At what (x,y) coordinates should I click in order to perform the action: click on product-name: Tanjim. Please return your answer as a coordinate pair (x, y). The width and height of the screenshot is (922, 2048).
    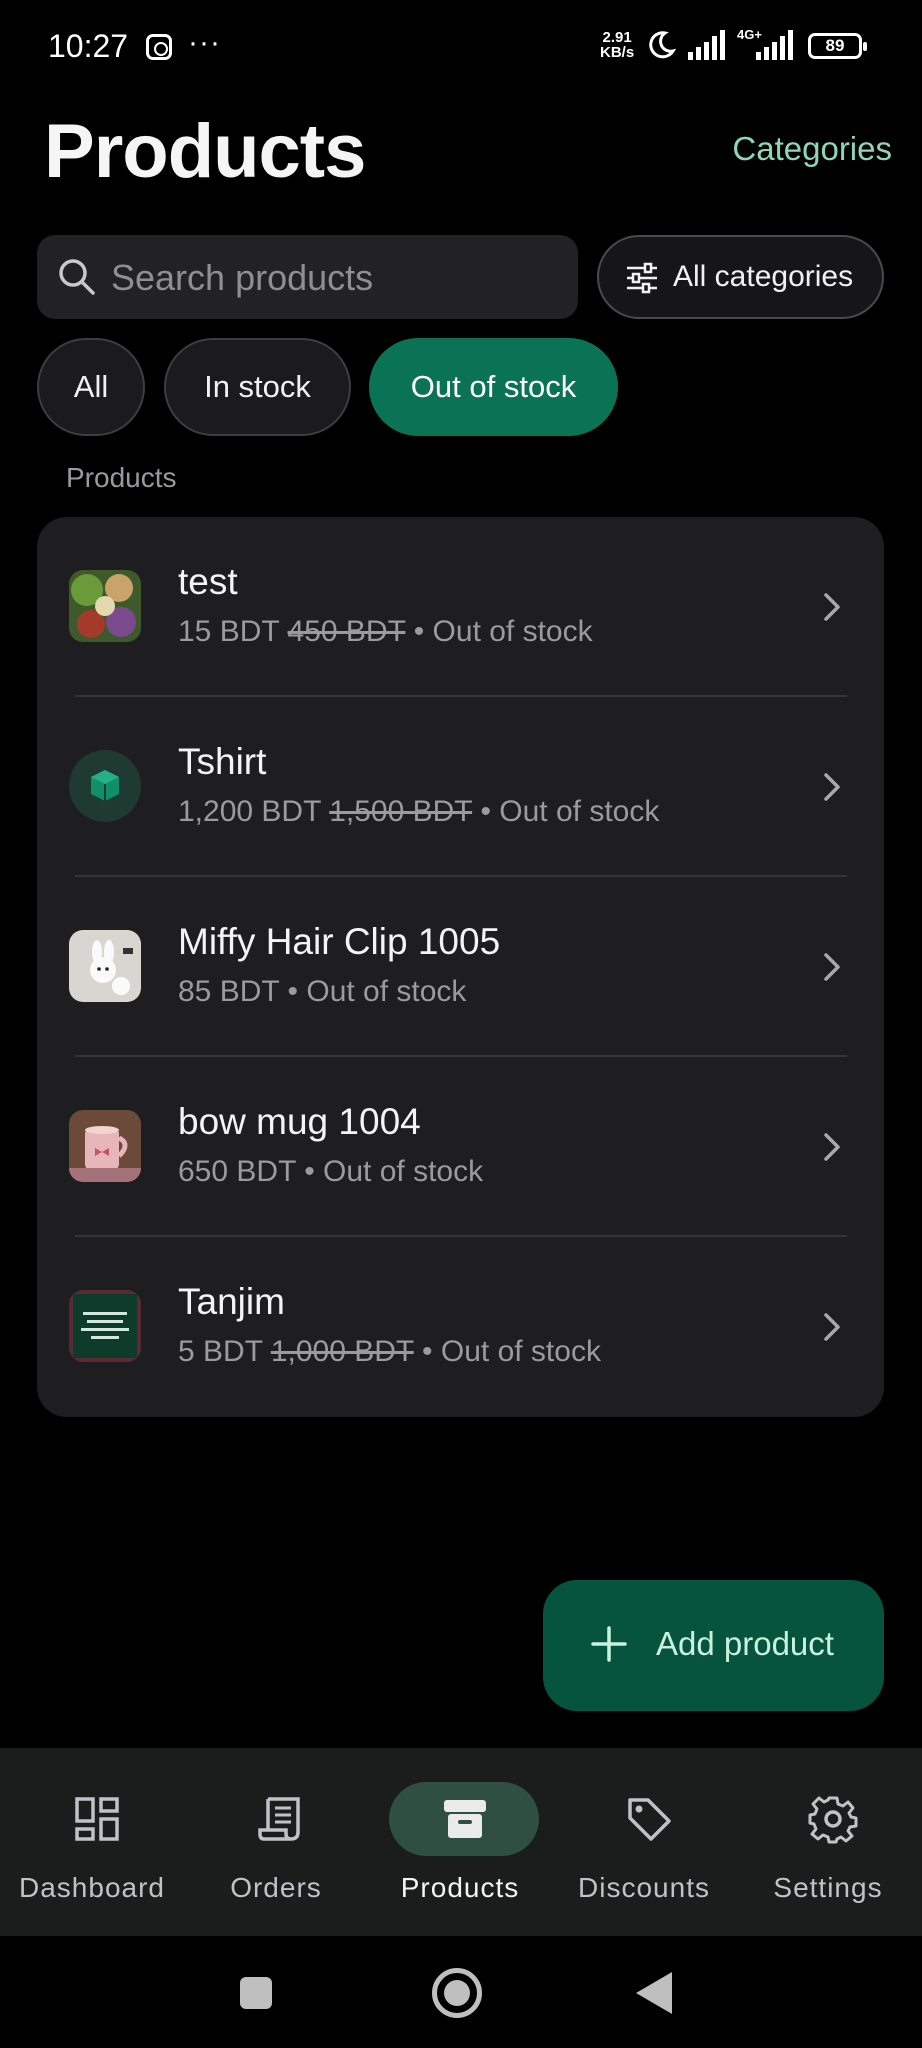
    Looking at the image, I should click on (231, 1301).